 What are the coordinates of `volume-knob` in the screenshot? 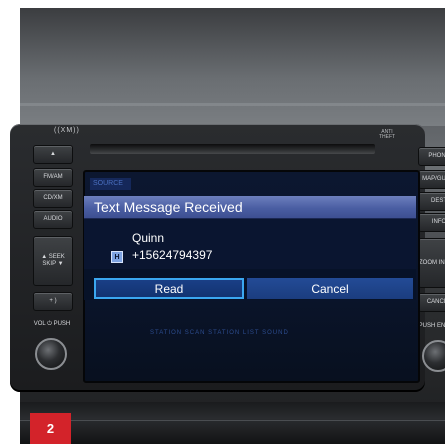 It's located at (51, 354).